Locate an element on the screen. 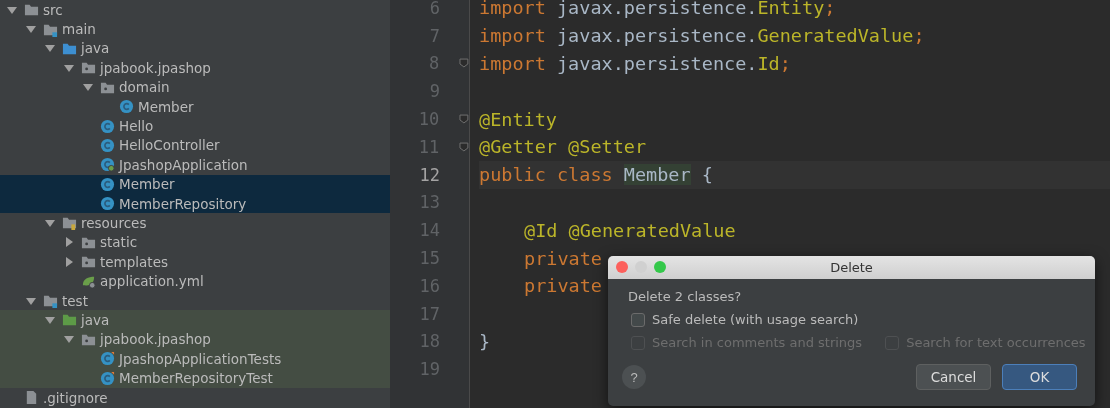 The height and width of the screenshot is (408, 1110). tree-item-label: test is located at coordinates (75, 300).